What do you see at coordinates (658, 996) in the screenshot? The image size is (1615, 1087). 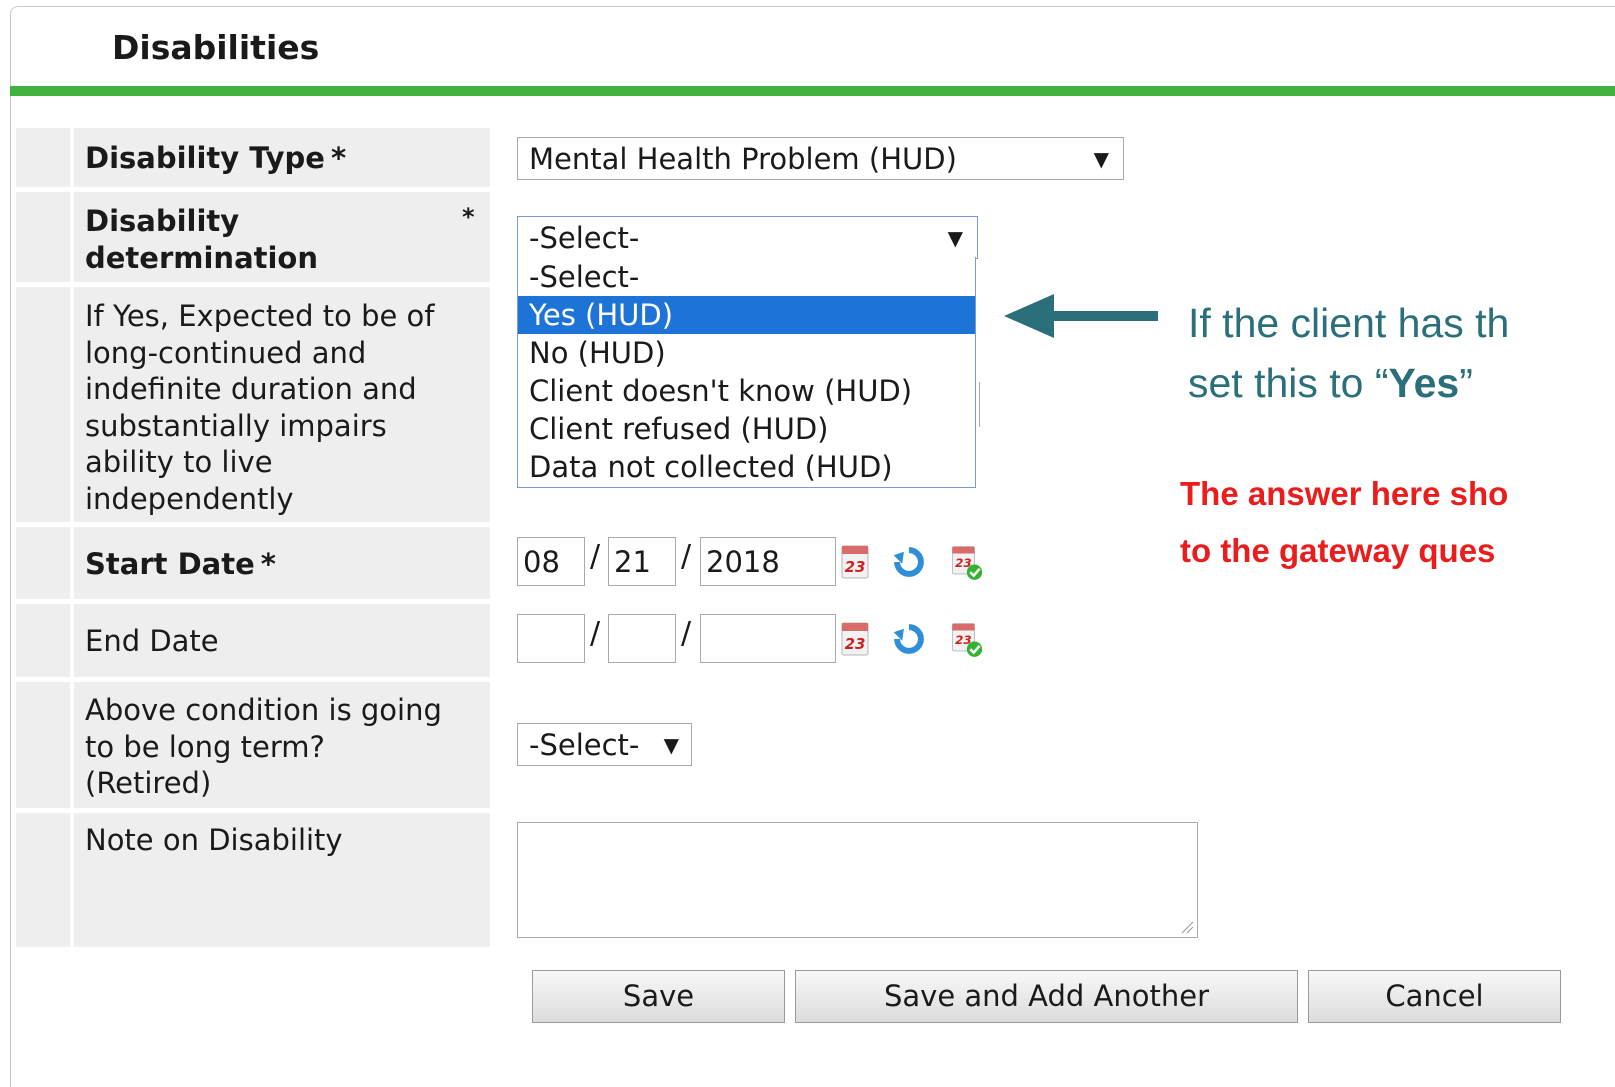 I see `save-button: Save` at bounding box center [658, 996].